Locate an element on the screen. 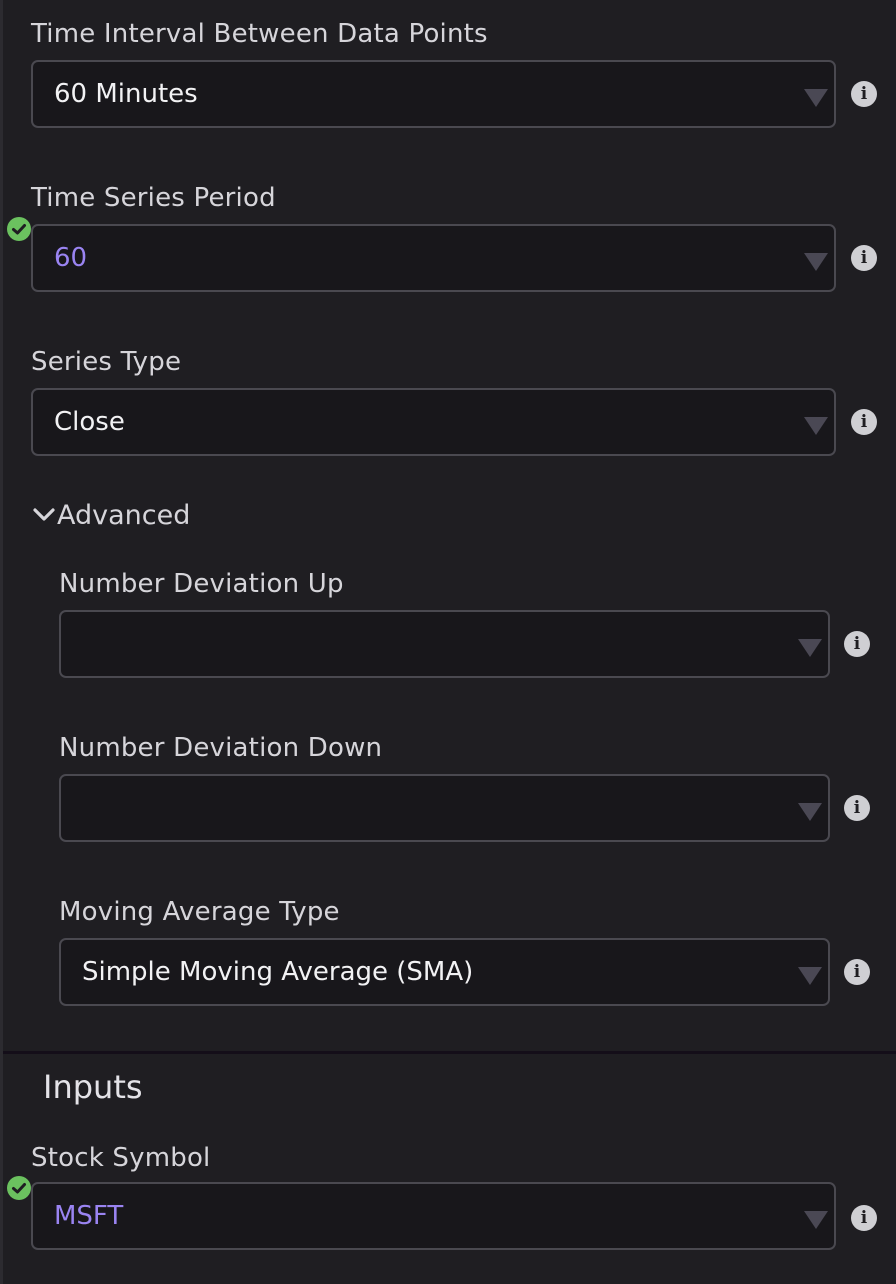  ma-type-select: Simple Moving Average (SMA) is located at coordinates (444, 972).